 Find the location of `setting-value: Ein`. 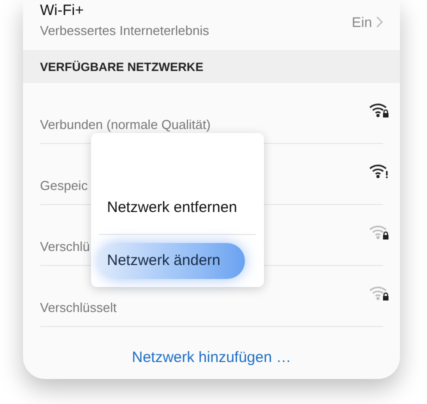

setting-value: Ein is located at coordinates (362, 22).